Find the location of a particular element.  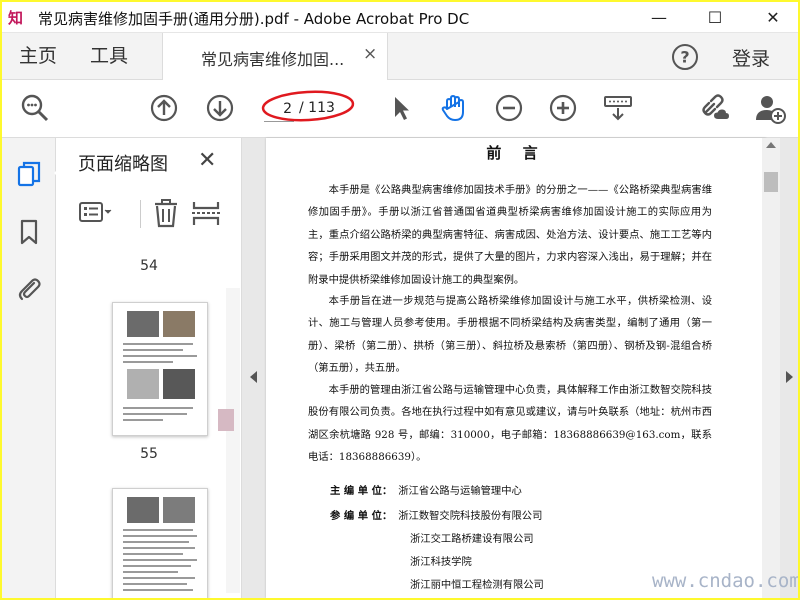

collapse-right-panel-icon is located at coordinates (789, 377).